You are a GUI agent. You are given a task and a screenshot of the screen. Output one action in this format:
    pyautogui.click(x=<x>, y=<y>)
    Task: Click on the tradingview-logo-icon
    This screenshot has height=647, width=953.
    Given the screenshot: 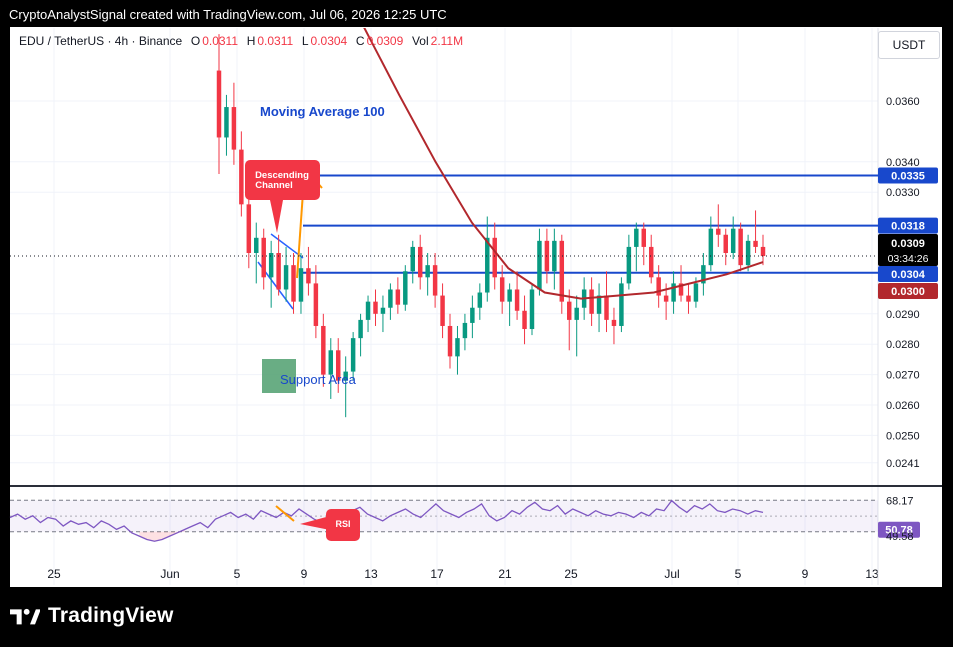 What is the action you would take?
    pyautogui.click(x=25, y=616)
    